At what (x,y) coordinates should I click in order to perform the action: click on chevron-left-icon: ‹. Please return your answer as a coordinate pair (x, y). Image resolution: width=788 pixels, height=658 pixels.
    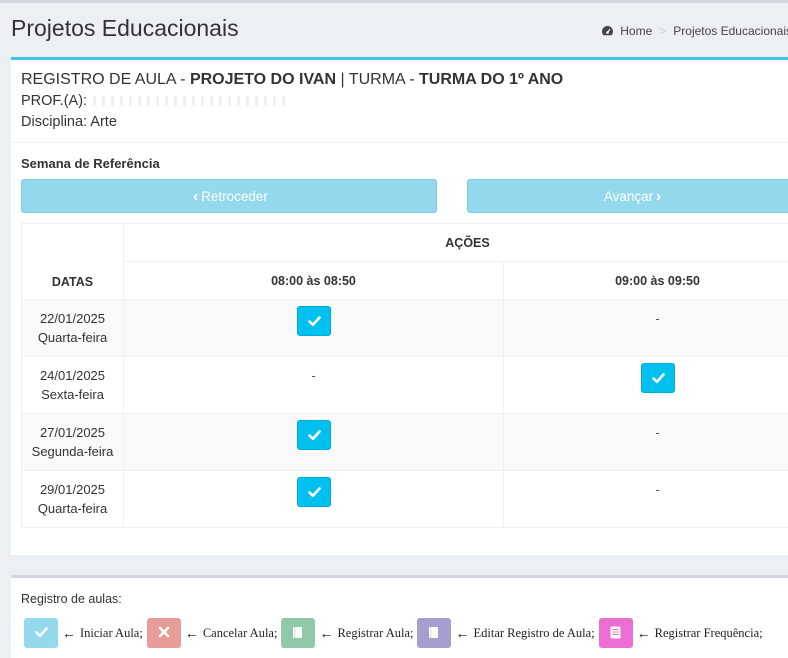
    Looking at the image, I should click on (196, 196).